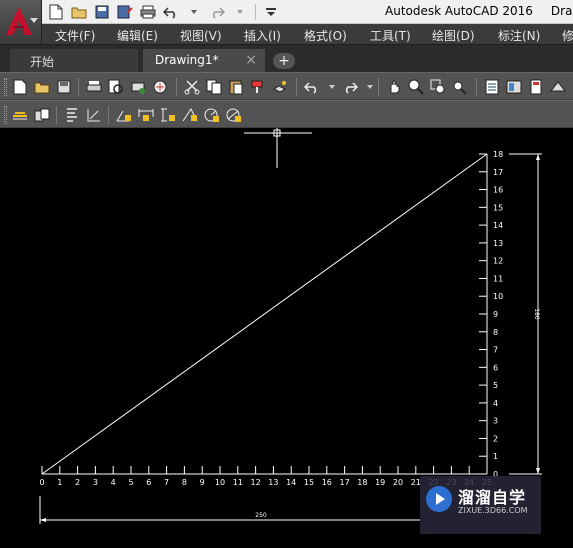 Image resolution: width=573 pixels, height=548 pixels. What do you see at coordinates (498, 207) in the screenshot?
I see `y-tick-label: 15` at bounding box center [498, 207].